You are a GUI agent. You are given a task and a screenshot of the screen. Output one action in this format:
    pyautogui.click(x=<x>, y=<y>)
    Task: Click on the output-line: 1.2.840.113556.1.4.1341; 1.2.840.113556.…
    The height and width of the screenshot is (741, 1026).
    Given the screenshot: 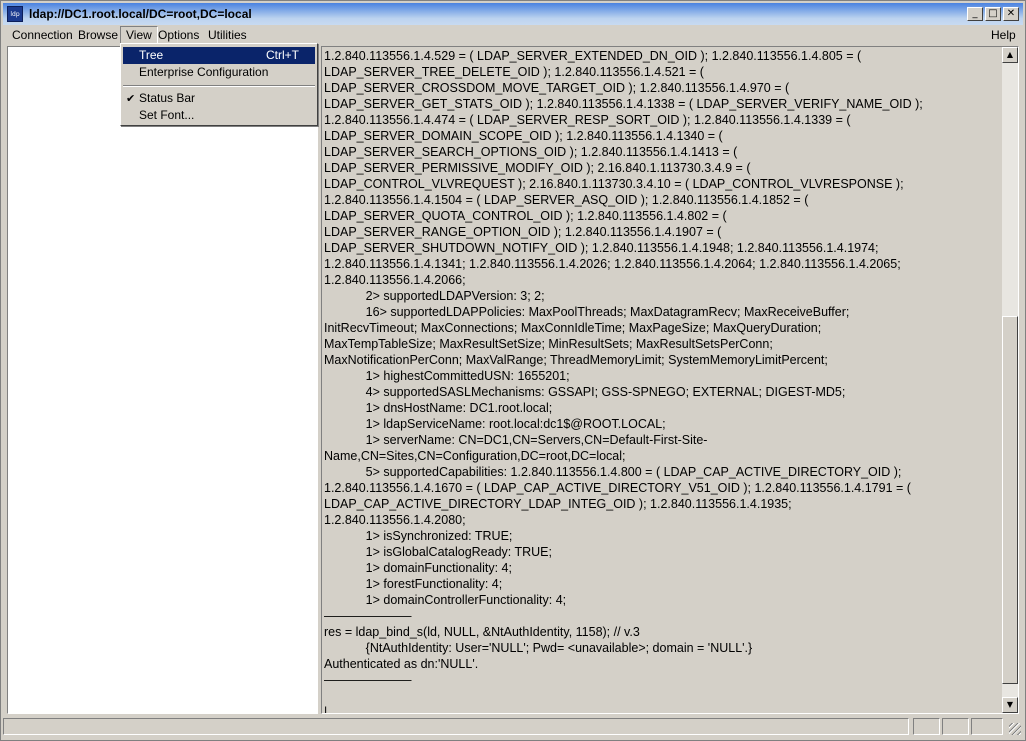 What is the action you would take?
    pyautogui.click(x=612, y=264)
    